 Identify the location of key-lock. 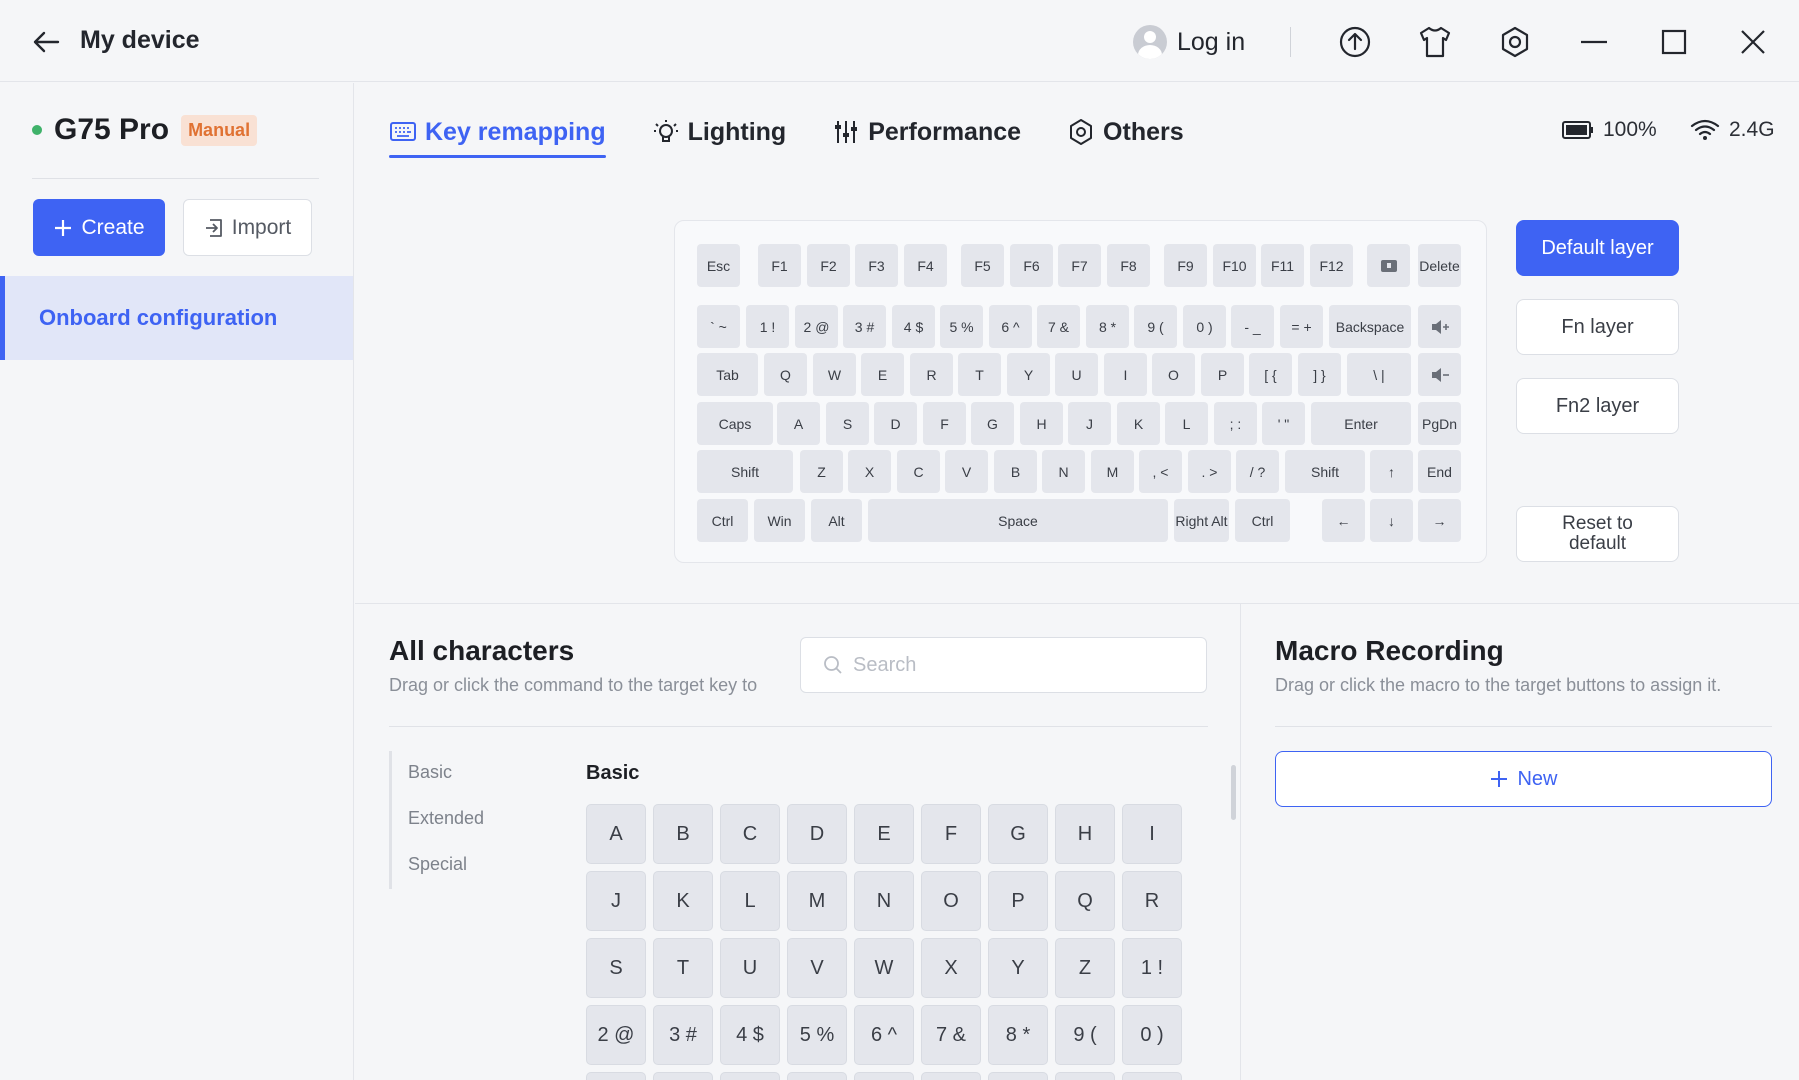
(1388, 265).